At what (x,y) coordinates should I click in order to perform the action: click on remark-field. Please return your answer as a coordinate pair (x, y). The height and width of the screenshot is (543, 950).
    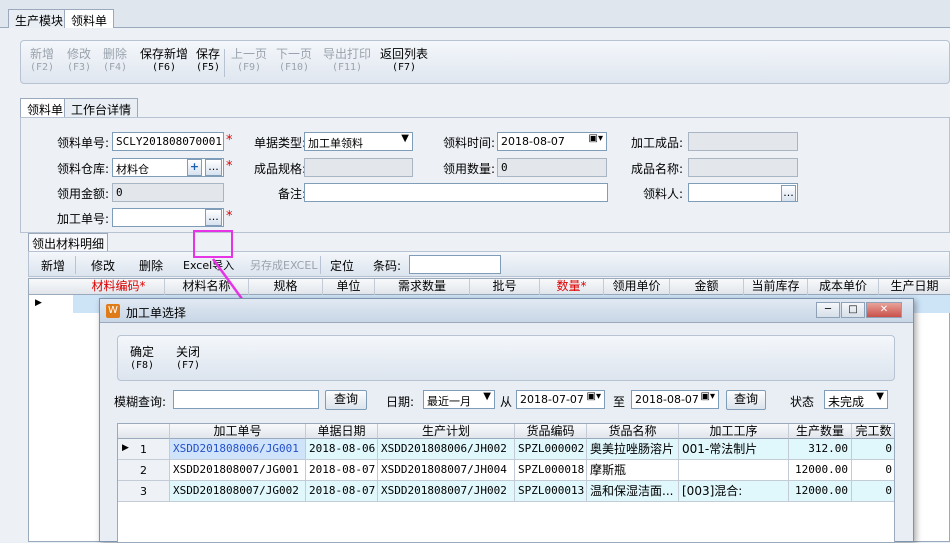
    Looking at the image, I should click on (456, 192).